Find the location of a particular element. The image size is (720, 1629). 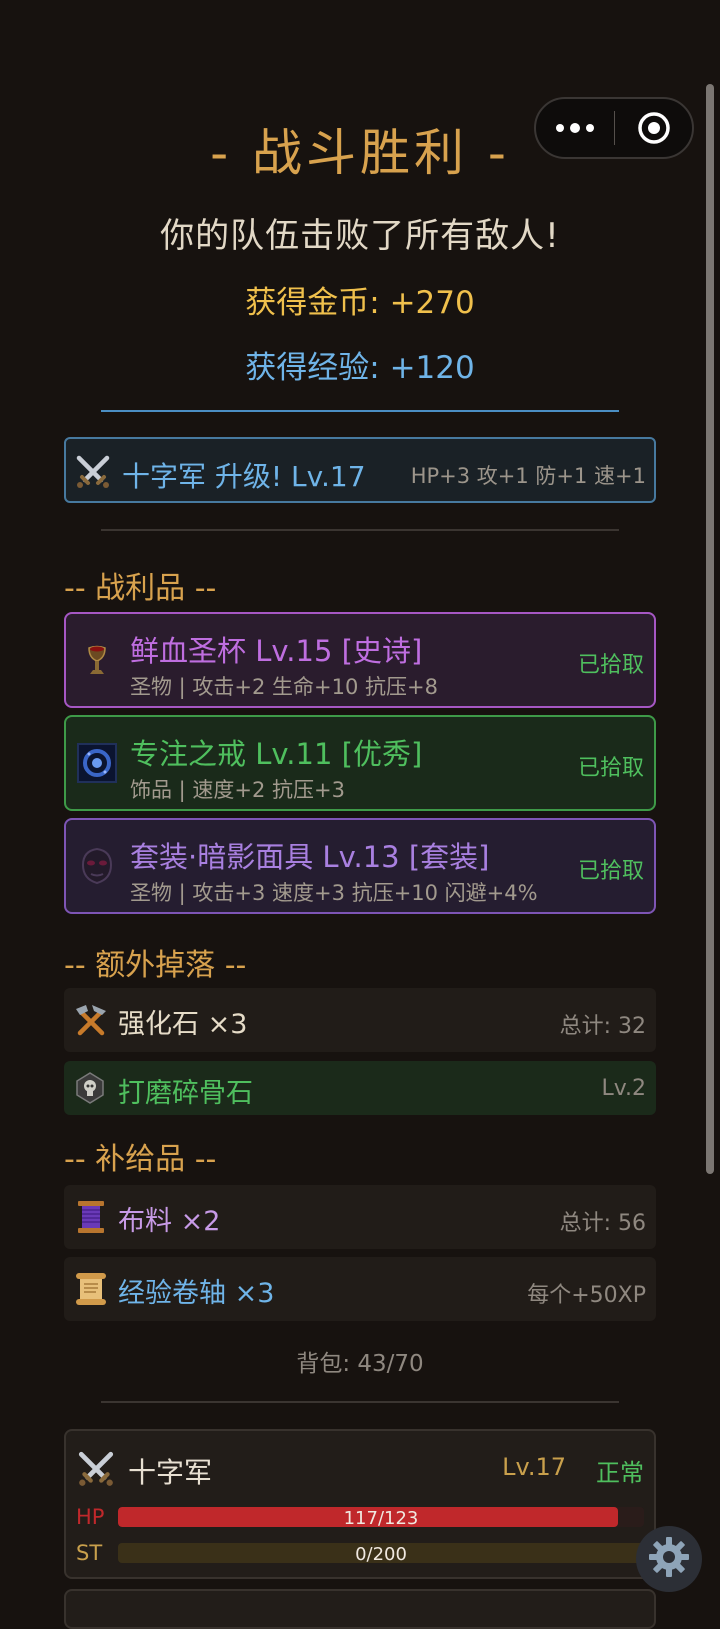

loot-heading: -- 战利品 -- is located at coordinates (140, 588).